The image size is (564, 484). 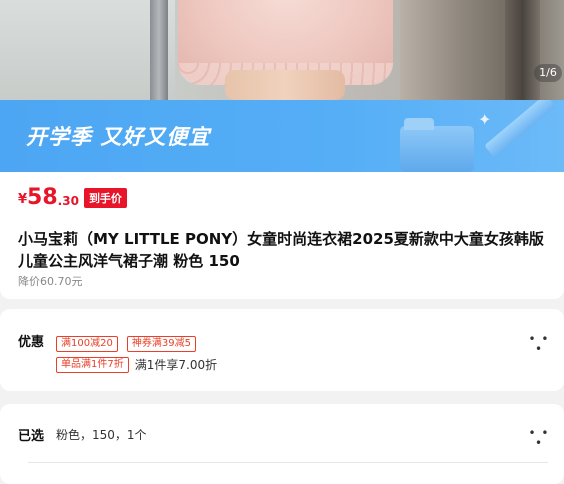 I want to click on divider, so click(x=288, y=462).